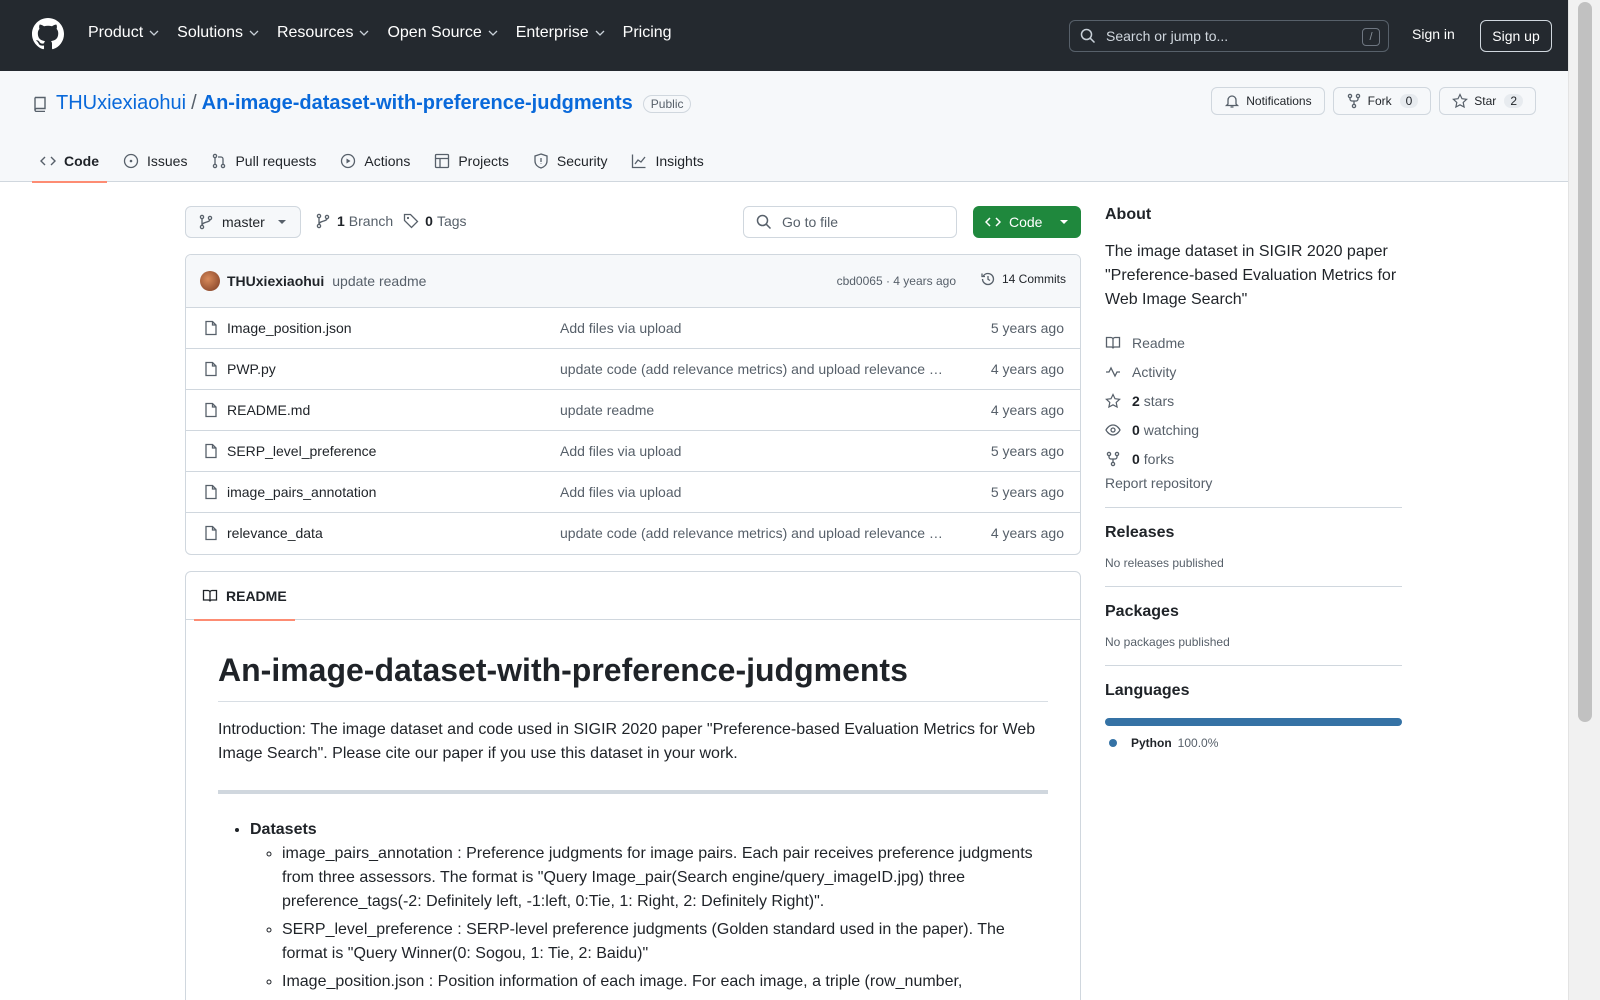 The height and width of the screenshot is (1000, 1600). What do you see at coordinates (206, 222) in the screenshot?
I see `branch-icon` at bounding box center [206, 222].